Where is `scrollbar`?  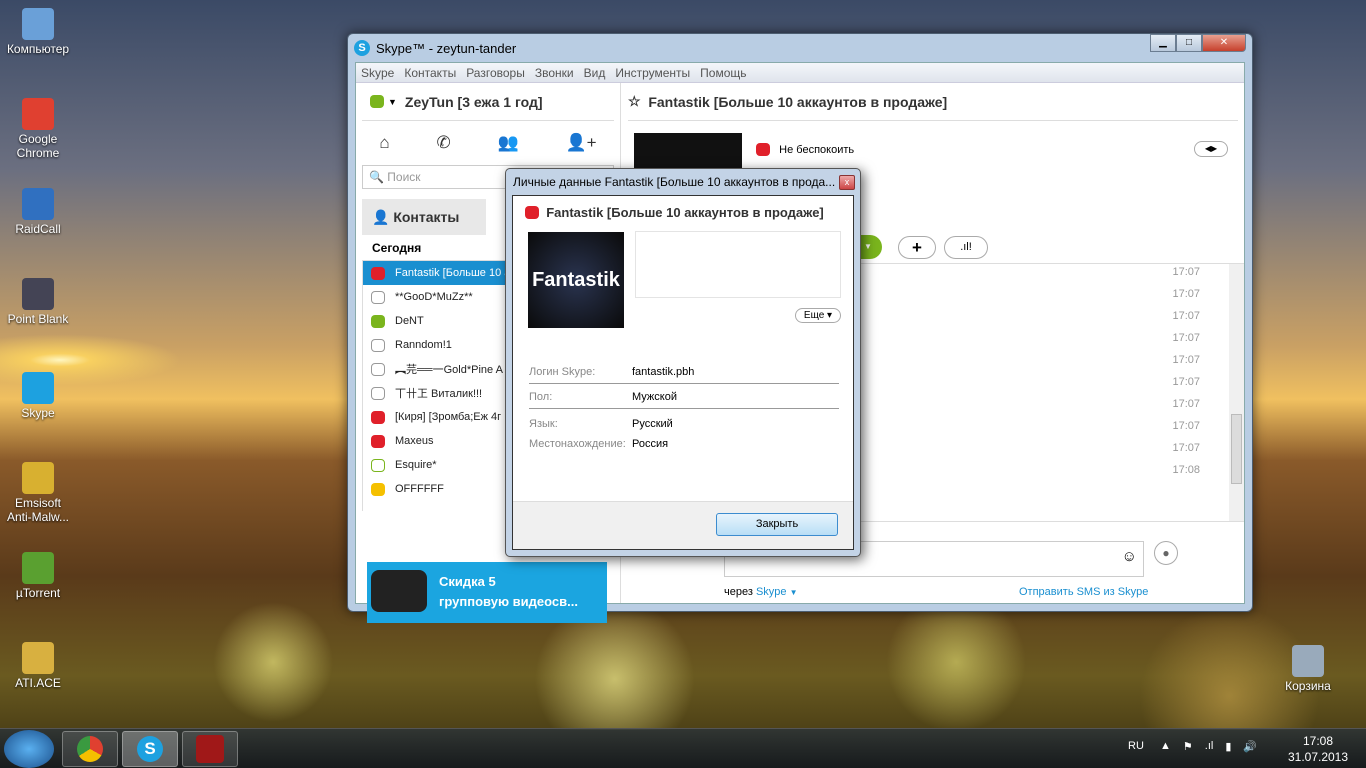 scrollbar is located at coordinates (1236, 392).